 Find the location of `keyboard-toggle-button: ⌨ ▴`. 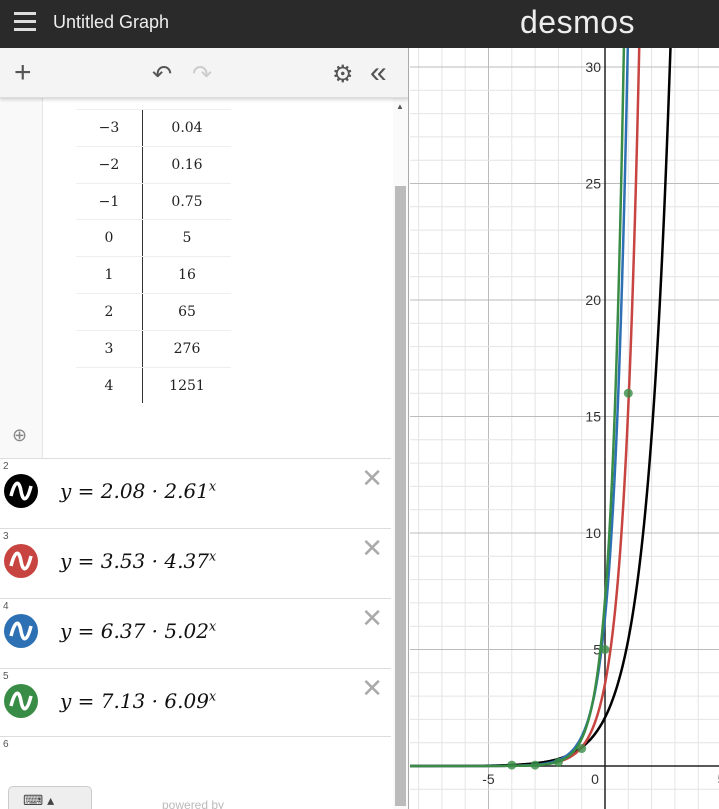

keyboard-toggle-button: ⌨ ▴ is located at coordinates (50, 797).